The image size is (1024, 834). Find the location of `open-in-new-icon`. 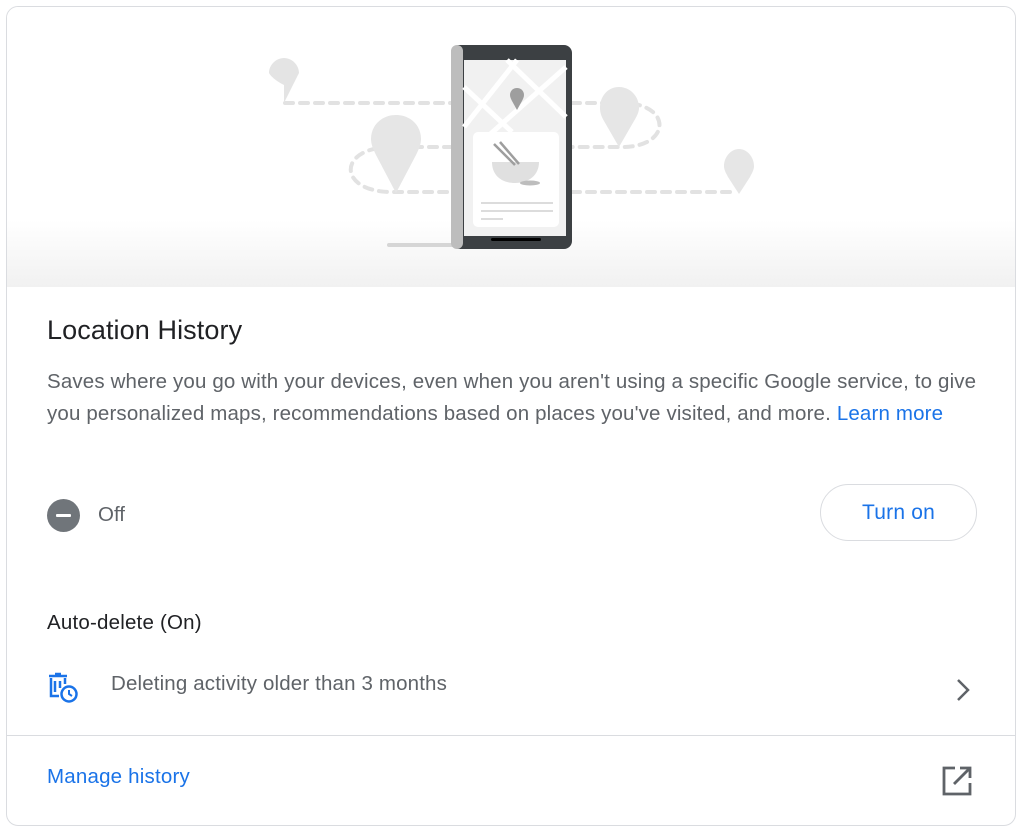

open-in-new-icon is located at coordinates (957, 781).